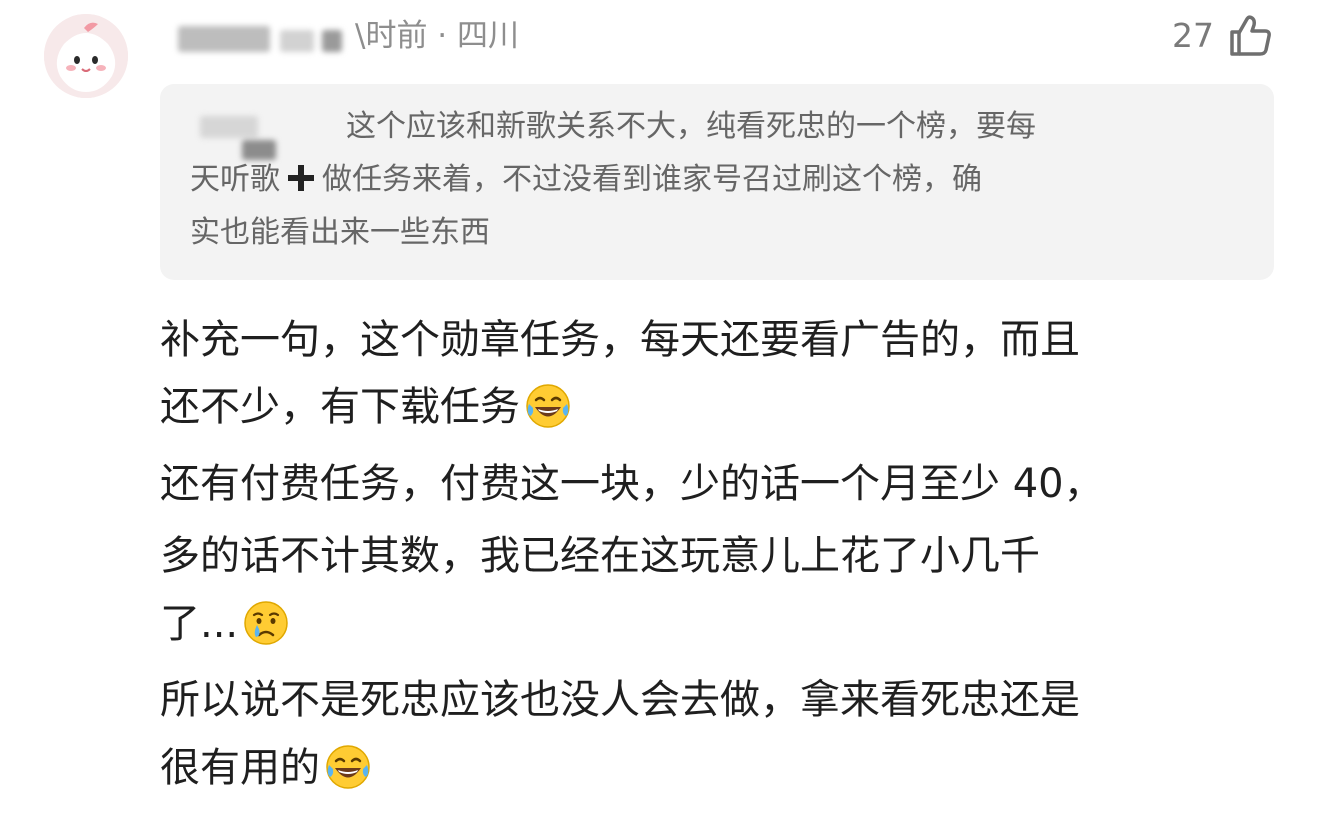 The height and width of the screenshot is (839, 1320). What do you see at coordinates (1223, 36) in the screenshot?
I see `like-button: 27` at bounding box center [1223, 36].